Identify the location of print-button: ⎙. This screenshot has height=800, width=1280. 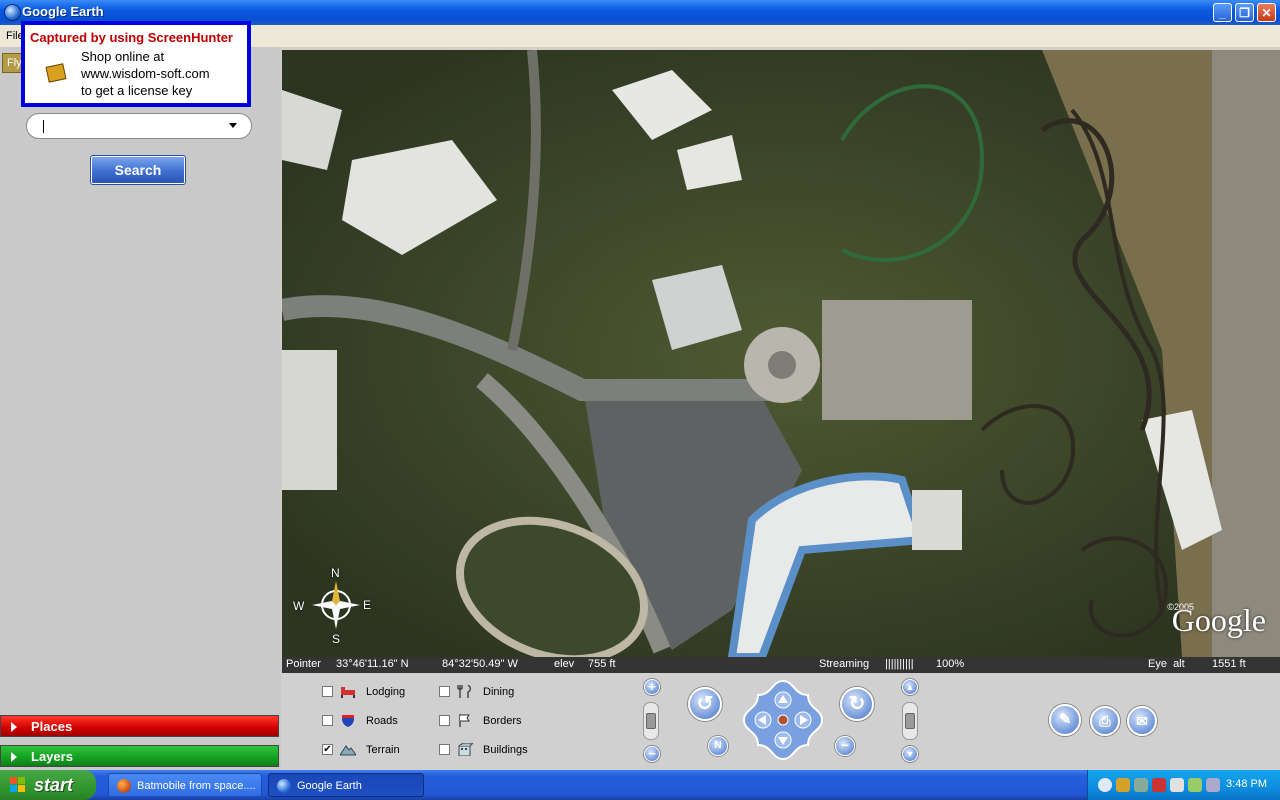
(1105, 721).